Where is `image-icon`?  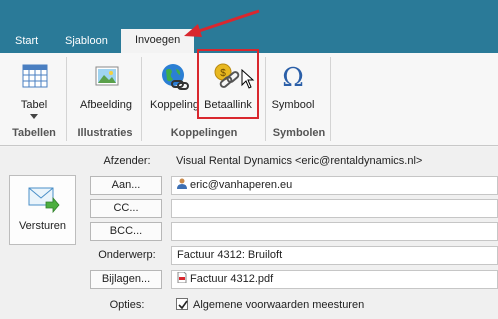 image-icon is located at coordinates (107, 76).